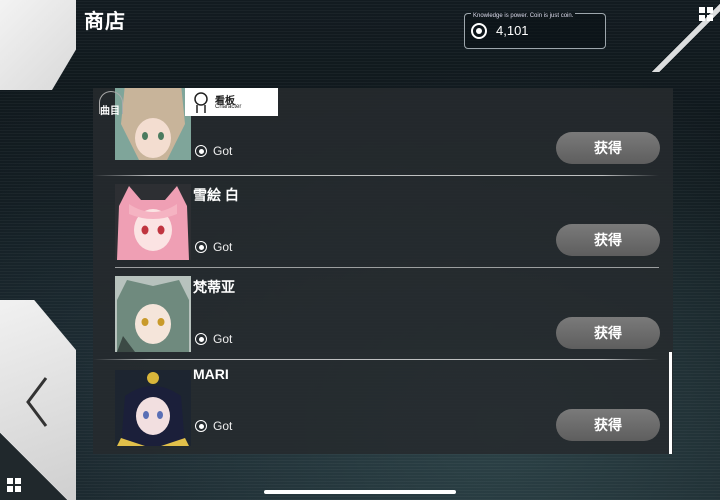 This screenshot has height=500, width=720. Describe the element at coordinates (376, 222) in the screenshot. I see `list-item: 雪絵 白 Got 获得` at that location.